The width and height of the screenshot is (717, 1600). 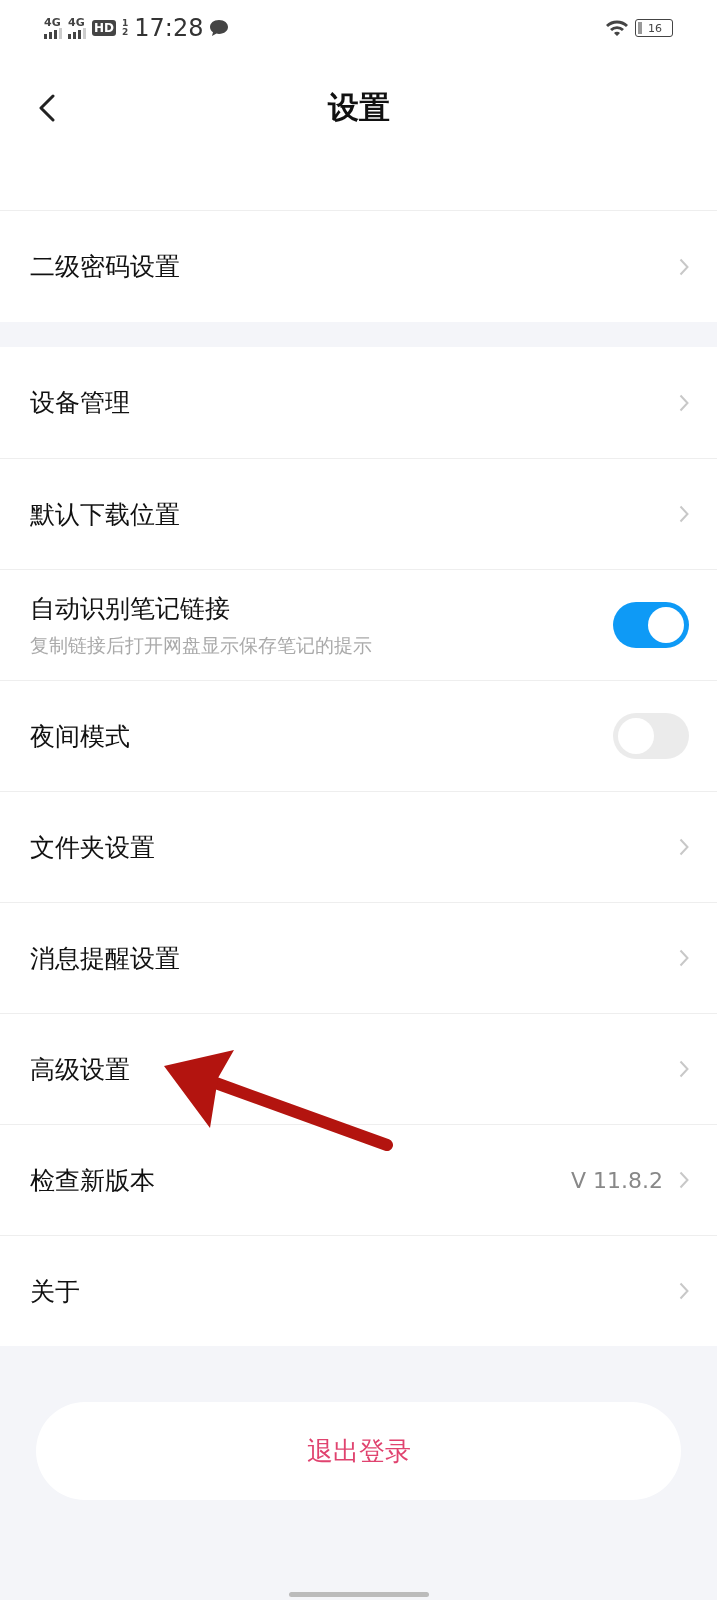 What do you see at coordinates (358, 1451) in the screenshot?
I see `logout-button: 退出登录` at bounding box center [358, 1451].